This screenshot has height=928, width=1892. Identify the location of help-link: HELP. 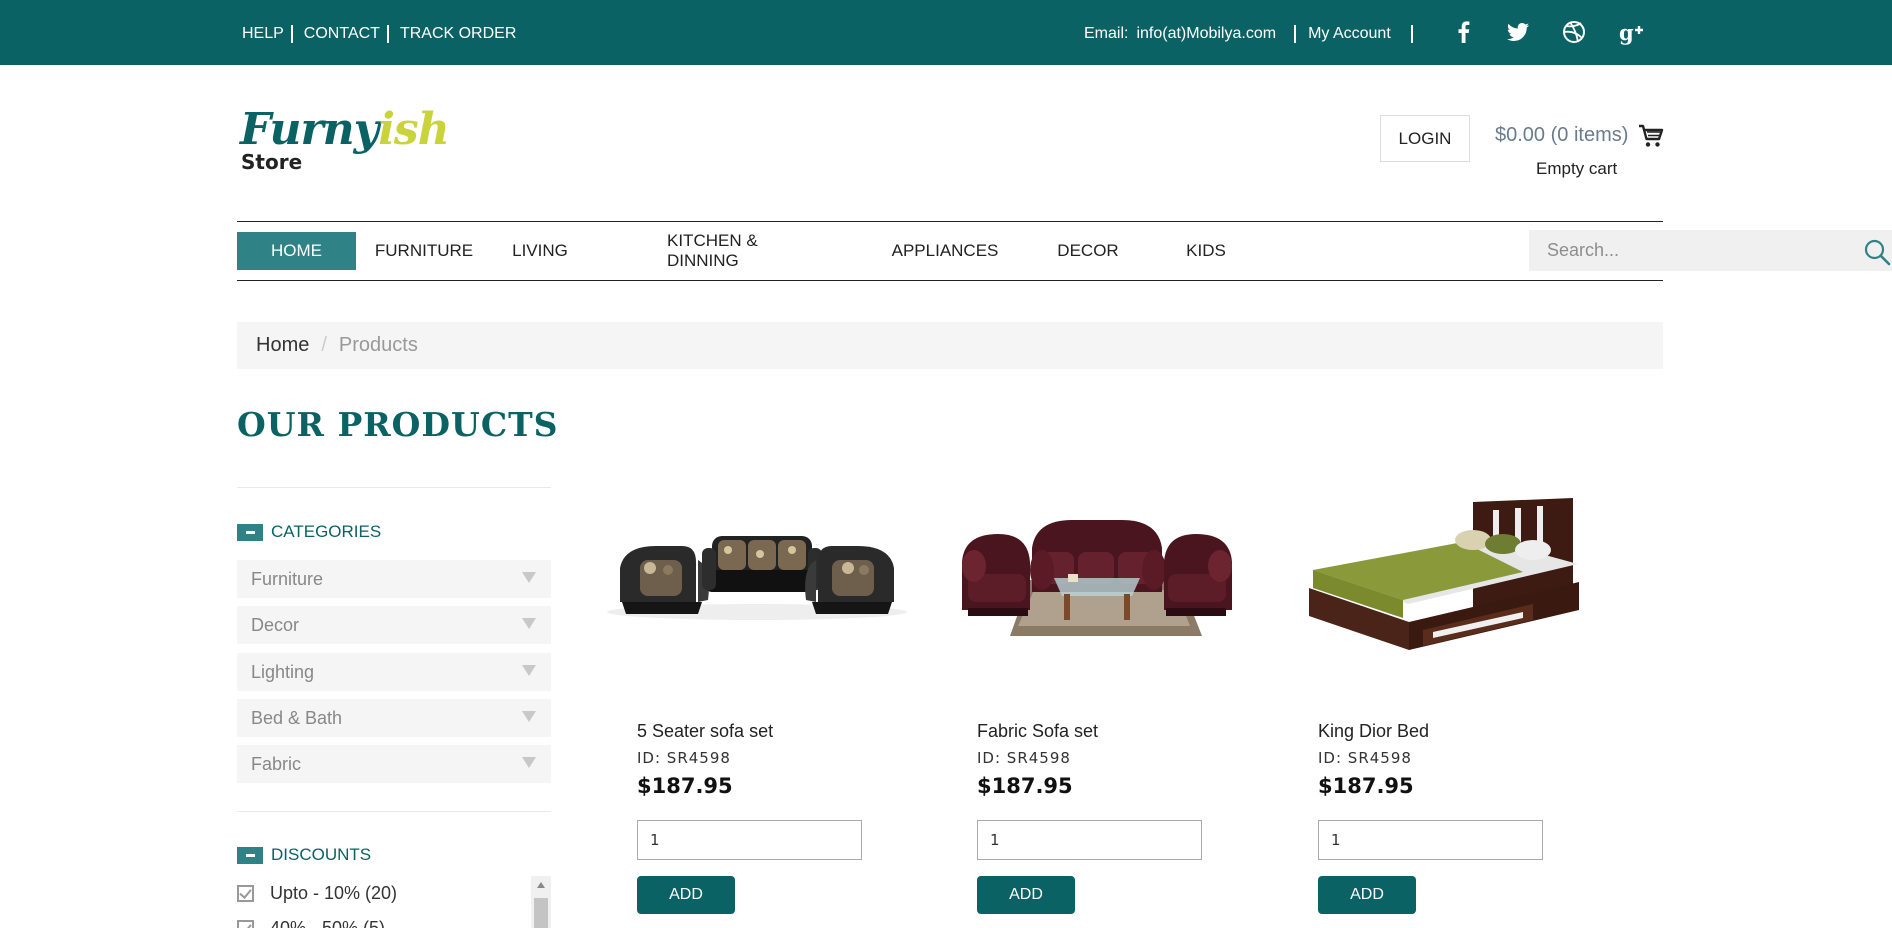
(263, 34).